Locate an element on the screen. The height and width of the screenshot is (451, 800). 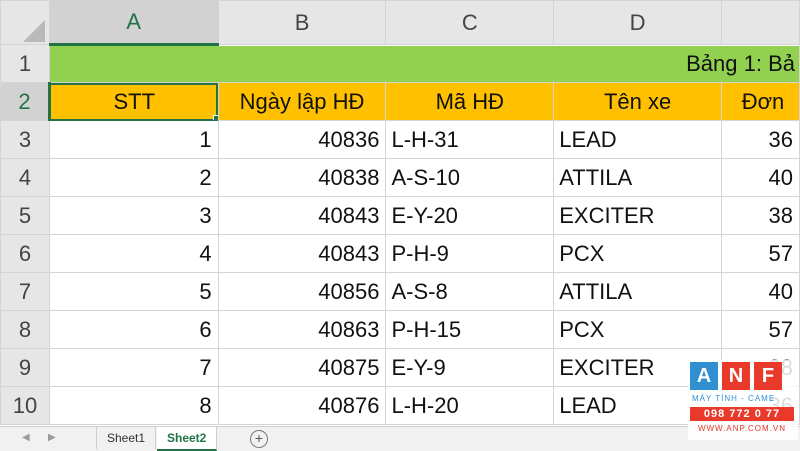
cell-ma-hd: P-H-15 is located at coordinates (470, 329).